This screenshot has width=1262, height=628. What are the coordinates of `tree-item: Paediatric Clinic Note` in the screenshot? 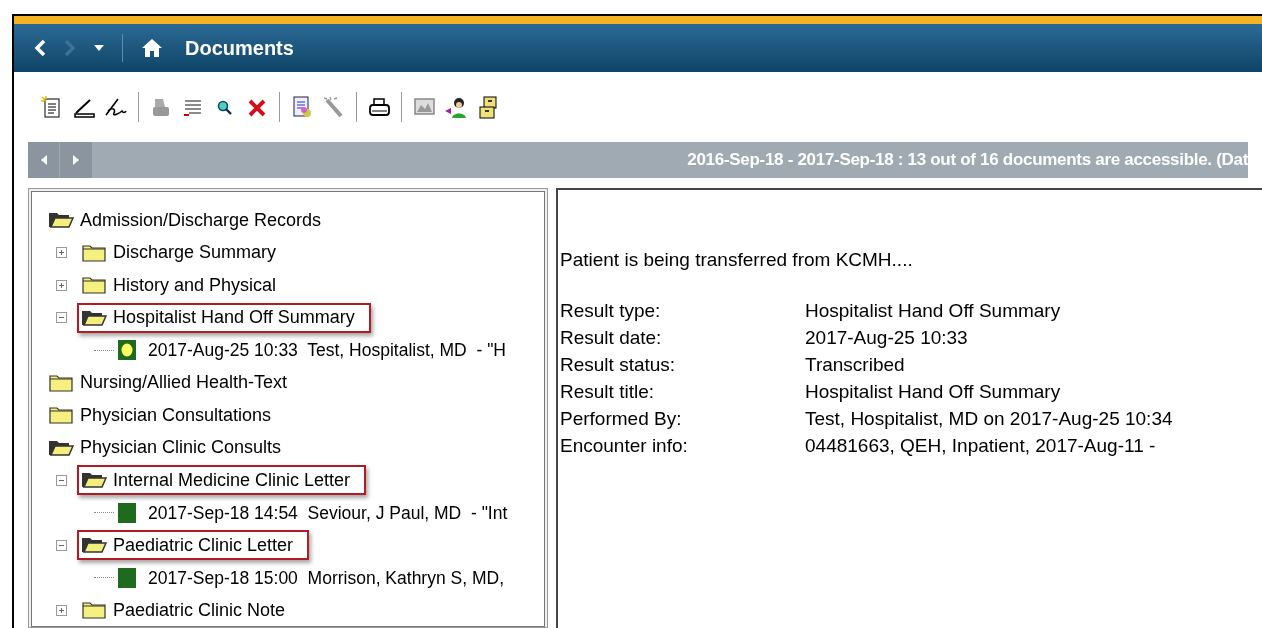 It's located at (199, 610).